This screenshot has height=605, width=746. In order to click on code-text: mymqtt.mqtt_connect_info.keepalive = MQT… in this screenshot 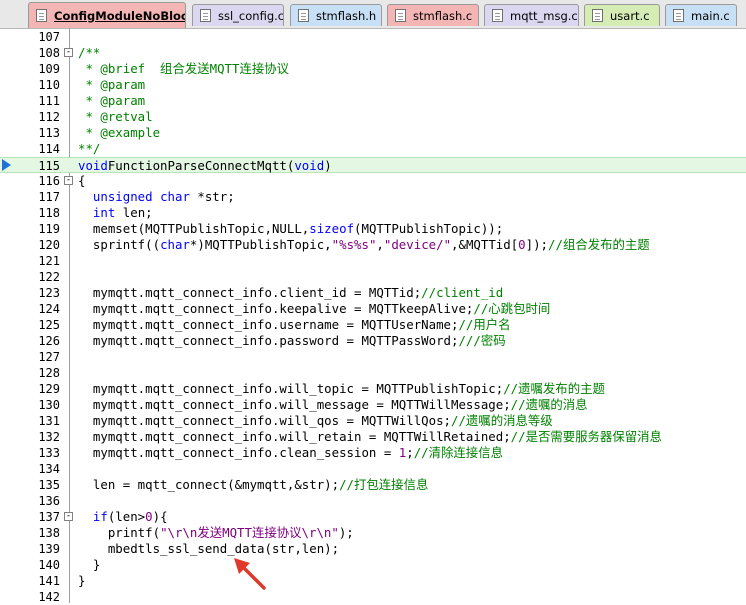, I will do `click(314, 309)`.